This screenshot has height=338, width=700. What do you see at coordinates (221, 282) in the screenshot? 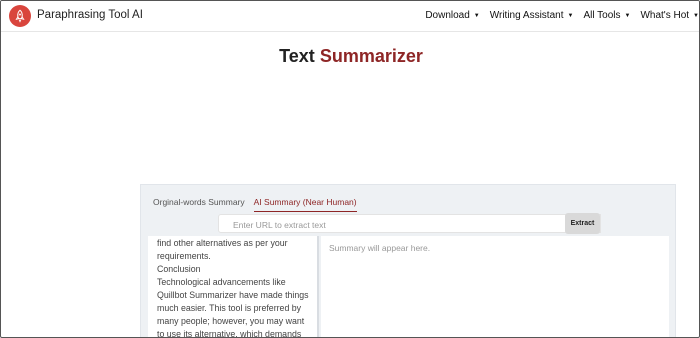
I see `input-line: Technological advancements like` at bounding box center [221, 282].